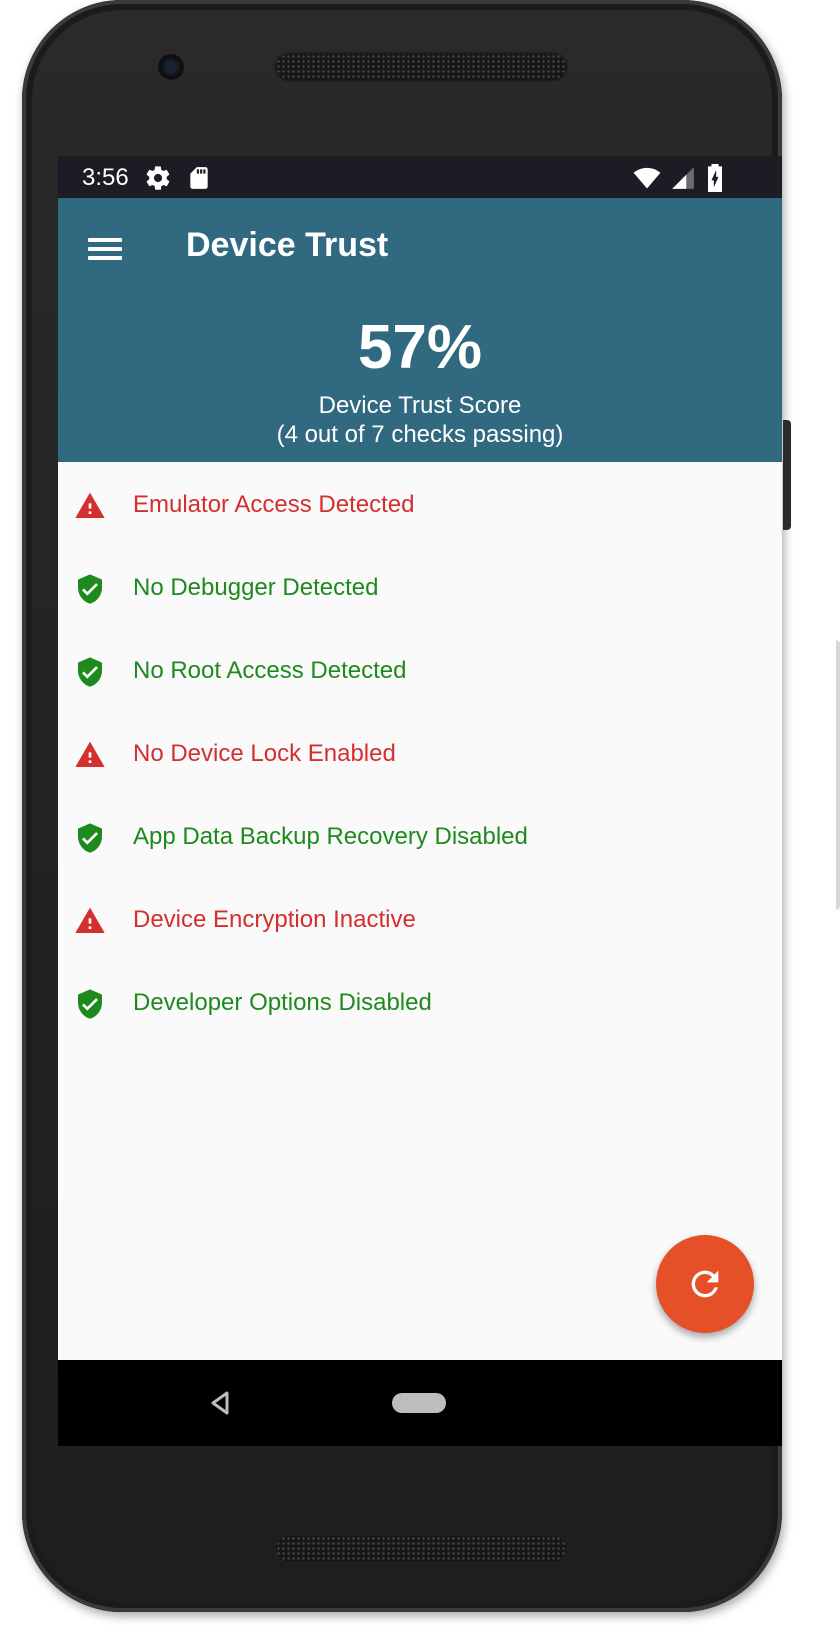  Describe the element at coordinates (420, 505) in the screenshot. I see `check-item-emulator: Emulator Access Detected` at that location.